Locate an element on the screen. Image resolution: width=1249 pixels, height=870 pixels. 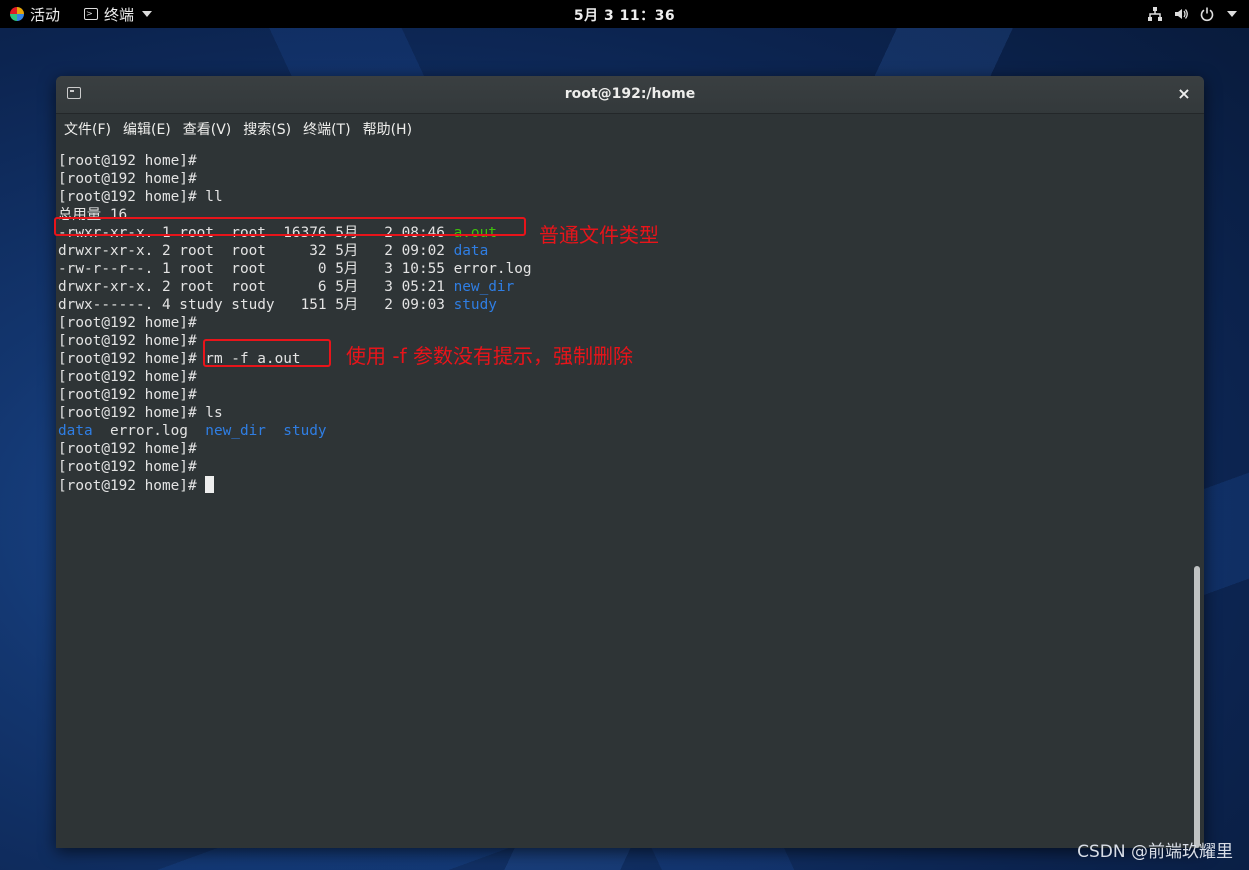
text-cursor is located at coordinates (210, 484).